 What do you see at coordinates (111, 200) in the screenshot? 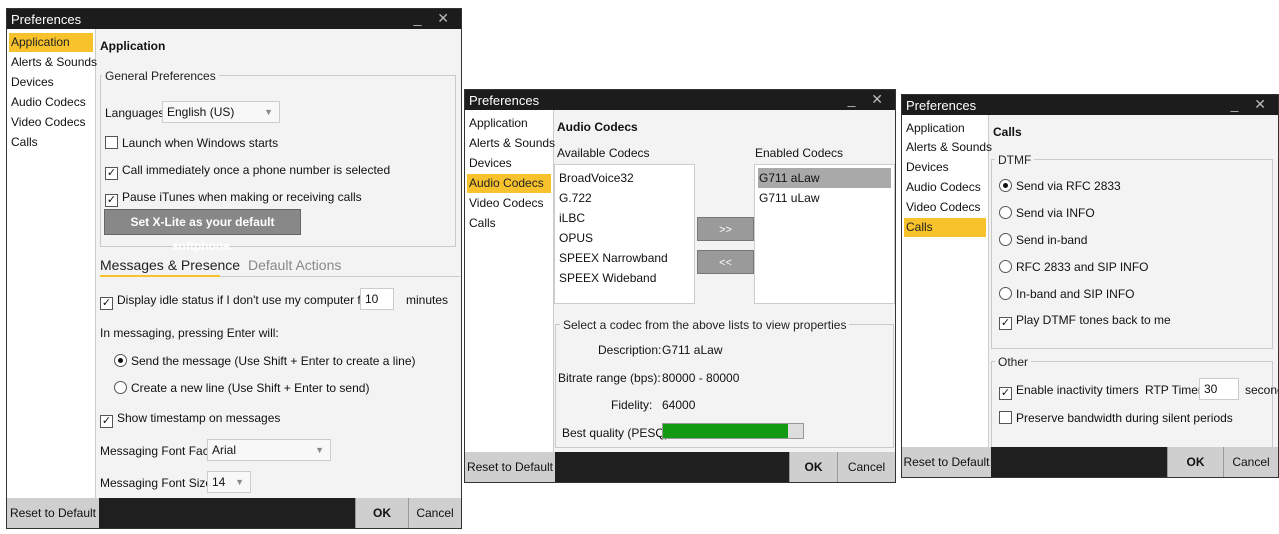
I see `pause-itunes-checkbox: ✓` at bounding box center [111, 200].